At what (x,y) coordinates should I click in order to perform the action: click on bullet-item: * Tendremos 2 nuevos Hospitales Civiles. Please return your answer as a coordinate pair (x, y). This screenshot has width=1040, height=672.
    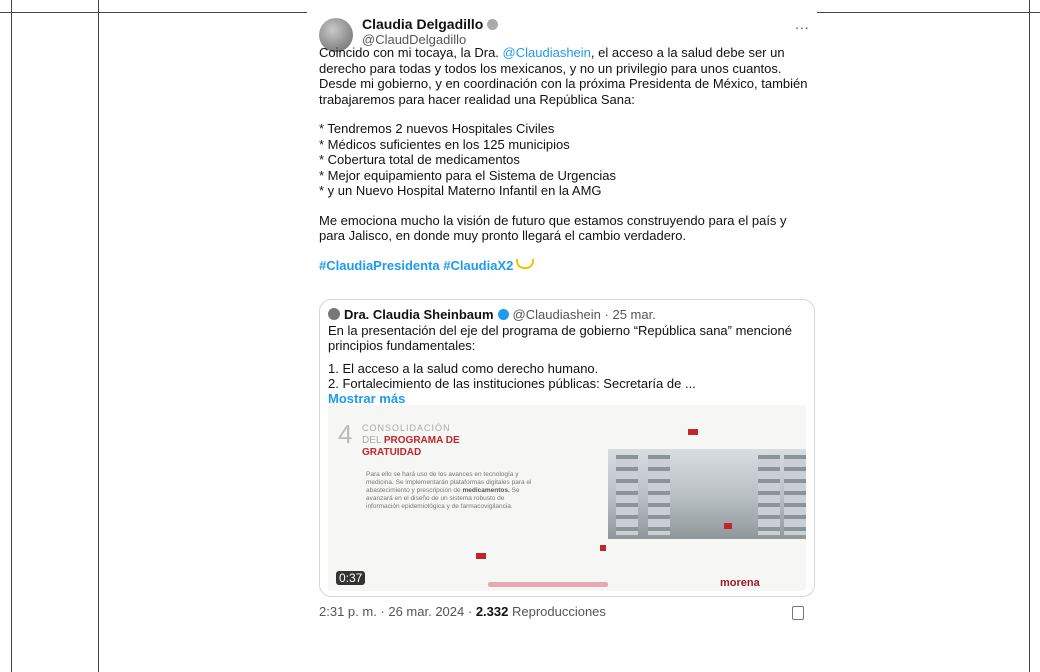
    Looking at the image, I should click on (437, 128).